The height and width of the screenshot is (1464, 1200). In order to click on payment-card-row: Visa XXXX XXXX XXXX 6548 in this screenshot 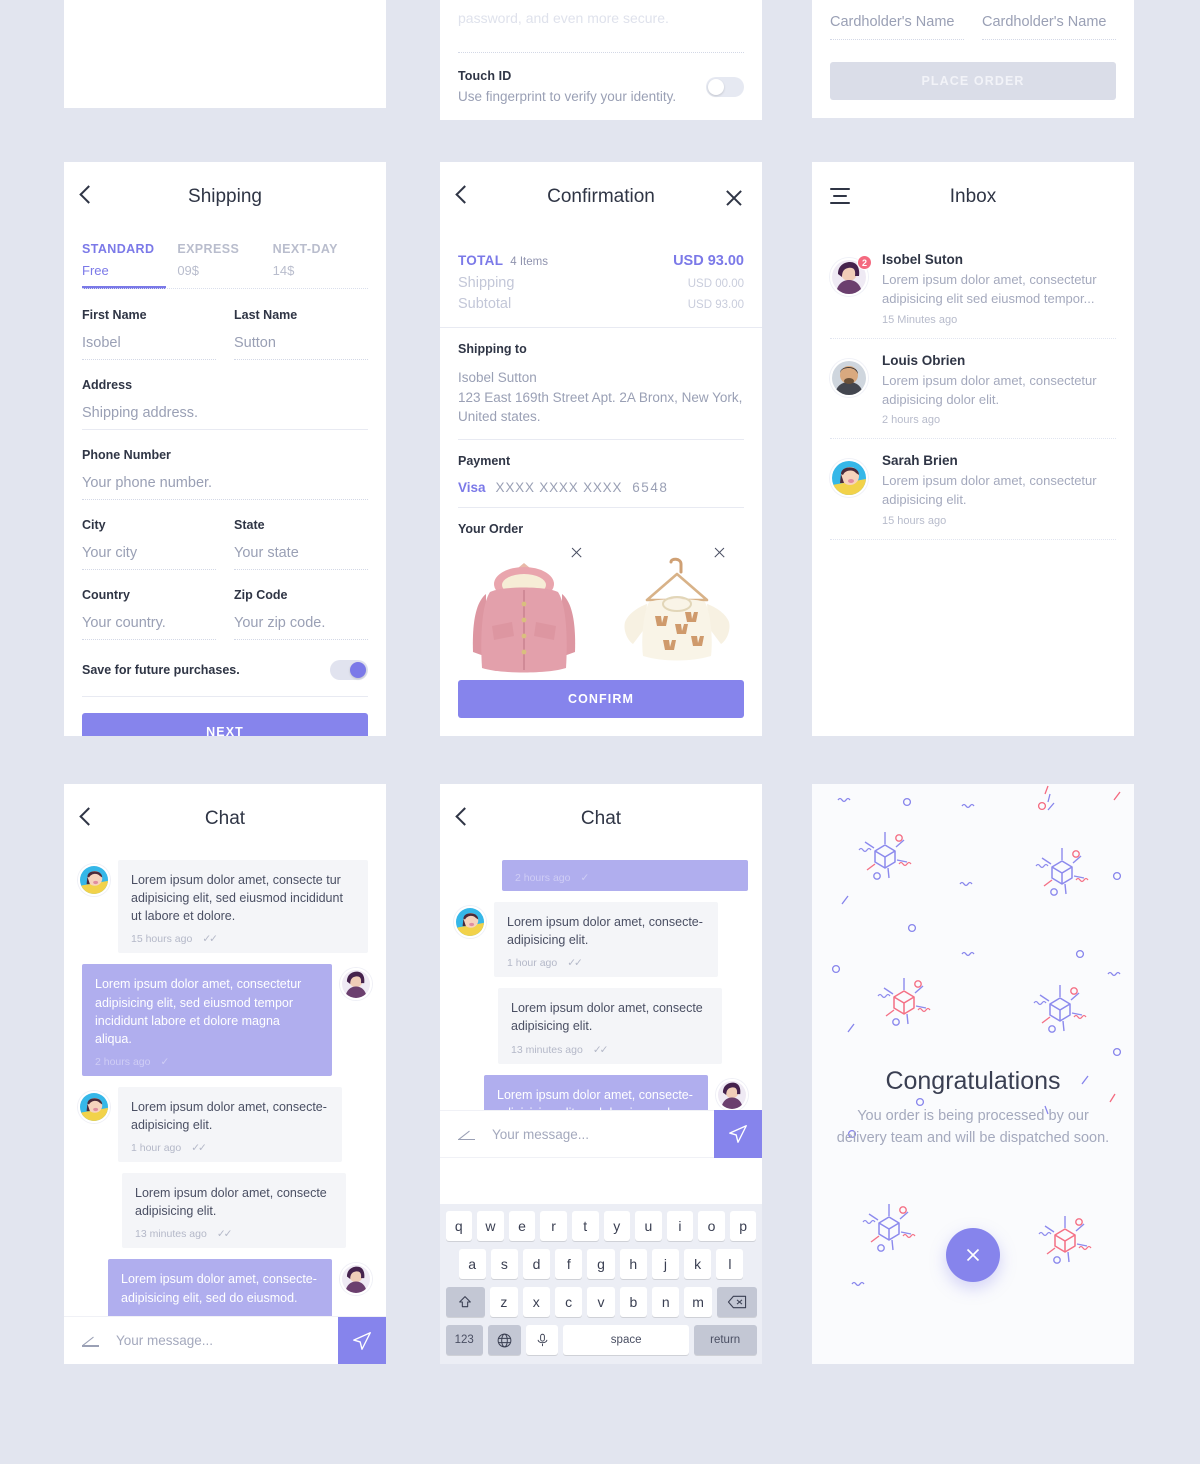, I will do `click(601, 493)`.